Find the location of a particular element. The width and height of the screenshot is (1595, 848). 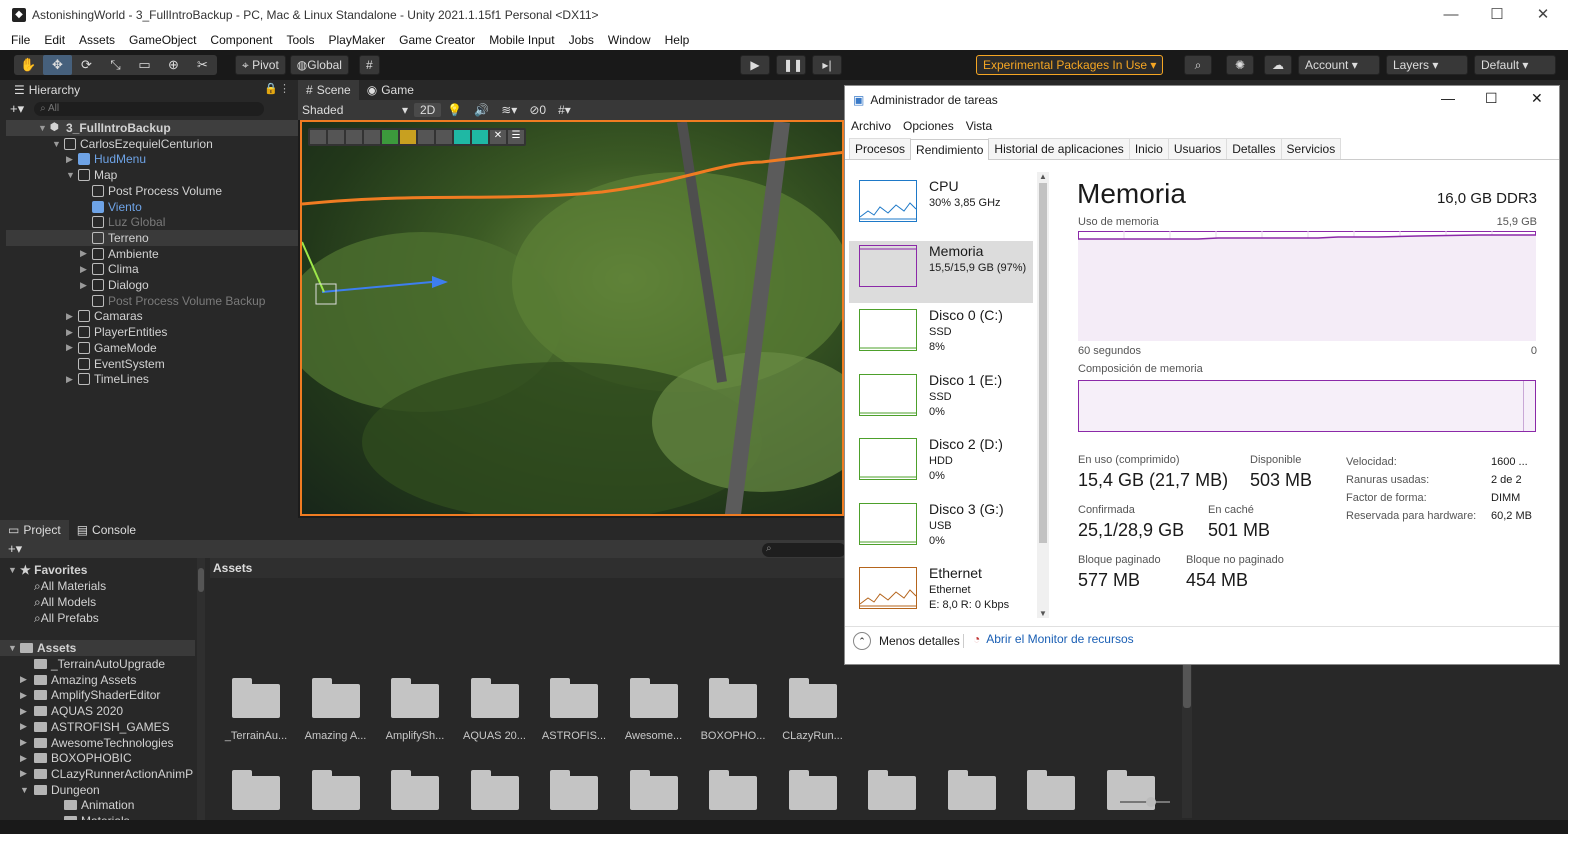

grid-snap-icon: # is located at coordinates (369, 65).